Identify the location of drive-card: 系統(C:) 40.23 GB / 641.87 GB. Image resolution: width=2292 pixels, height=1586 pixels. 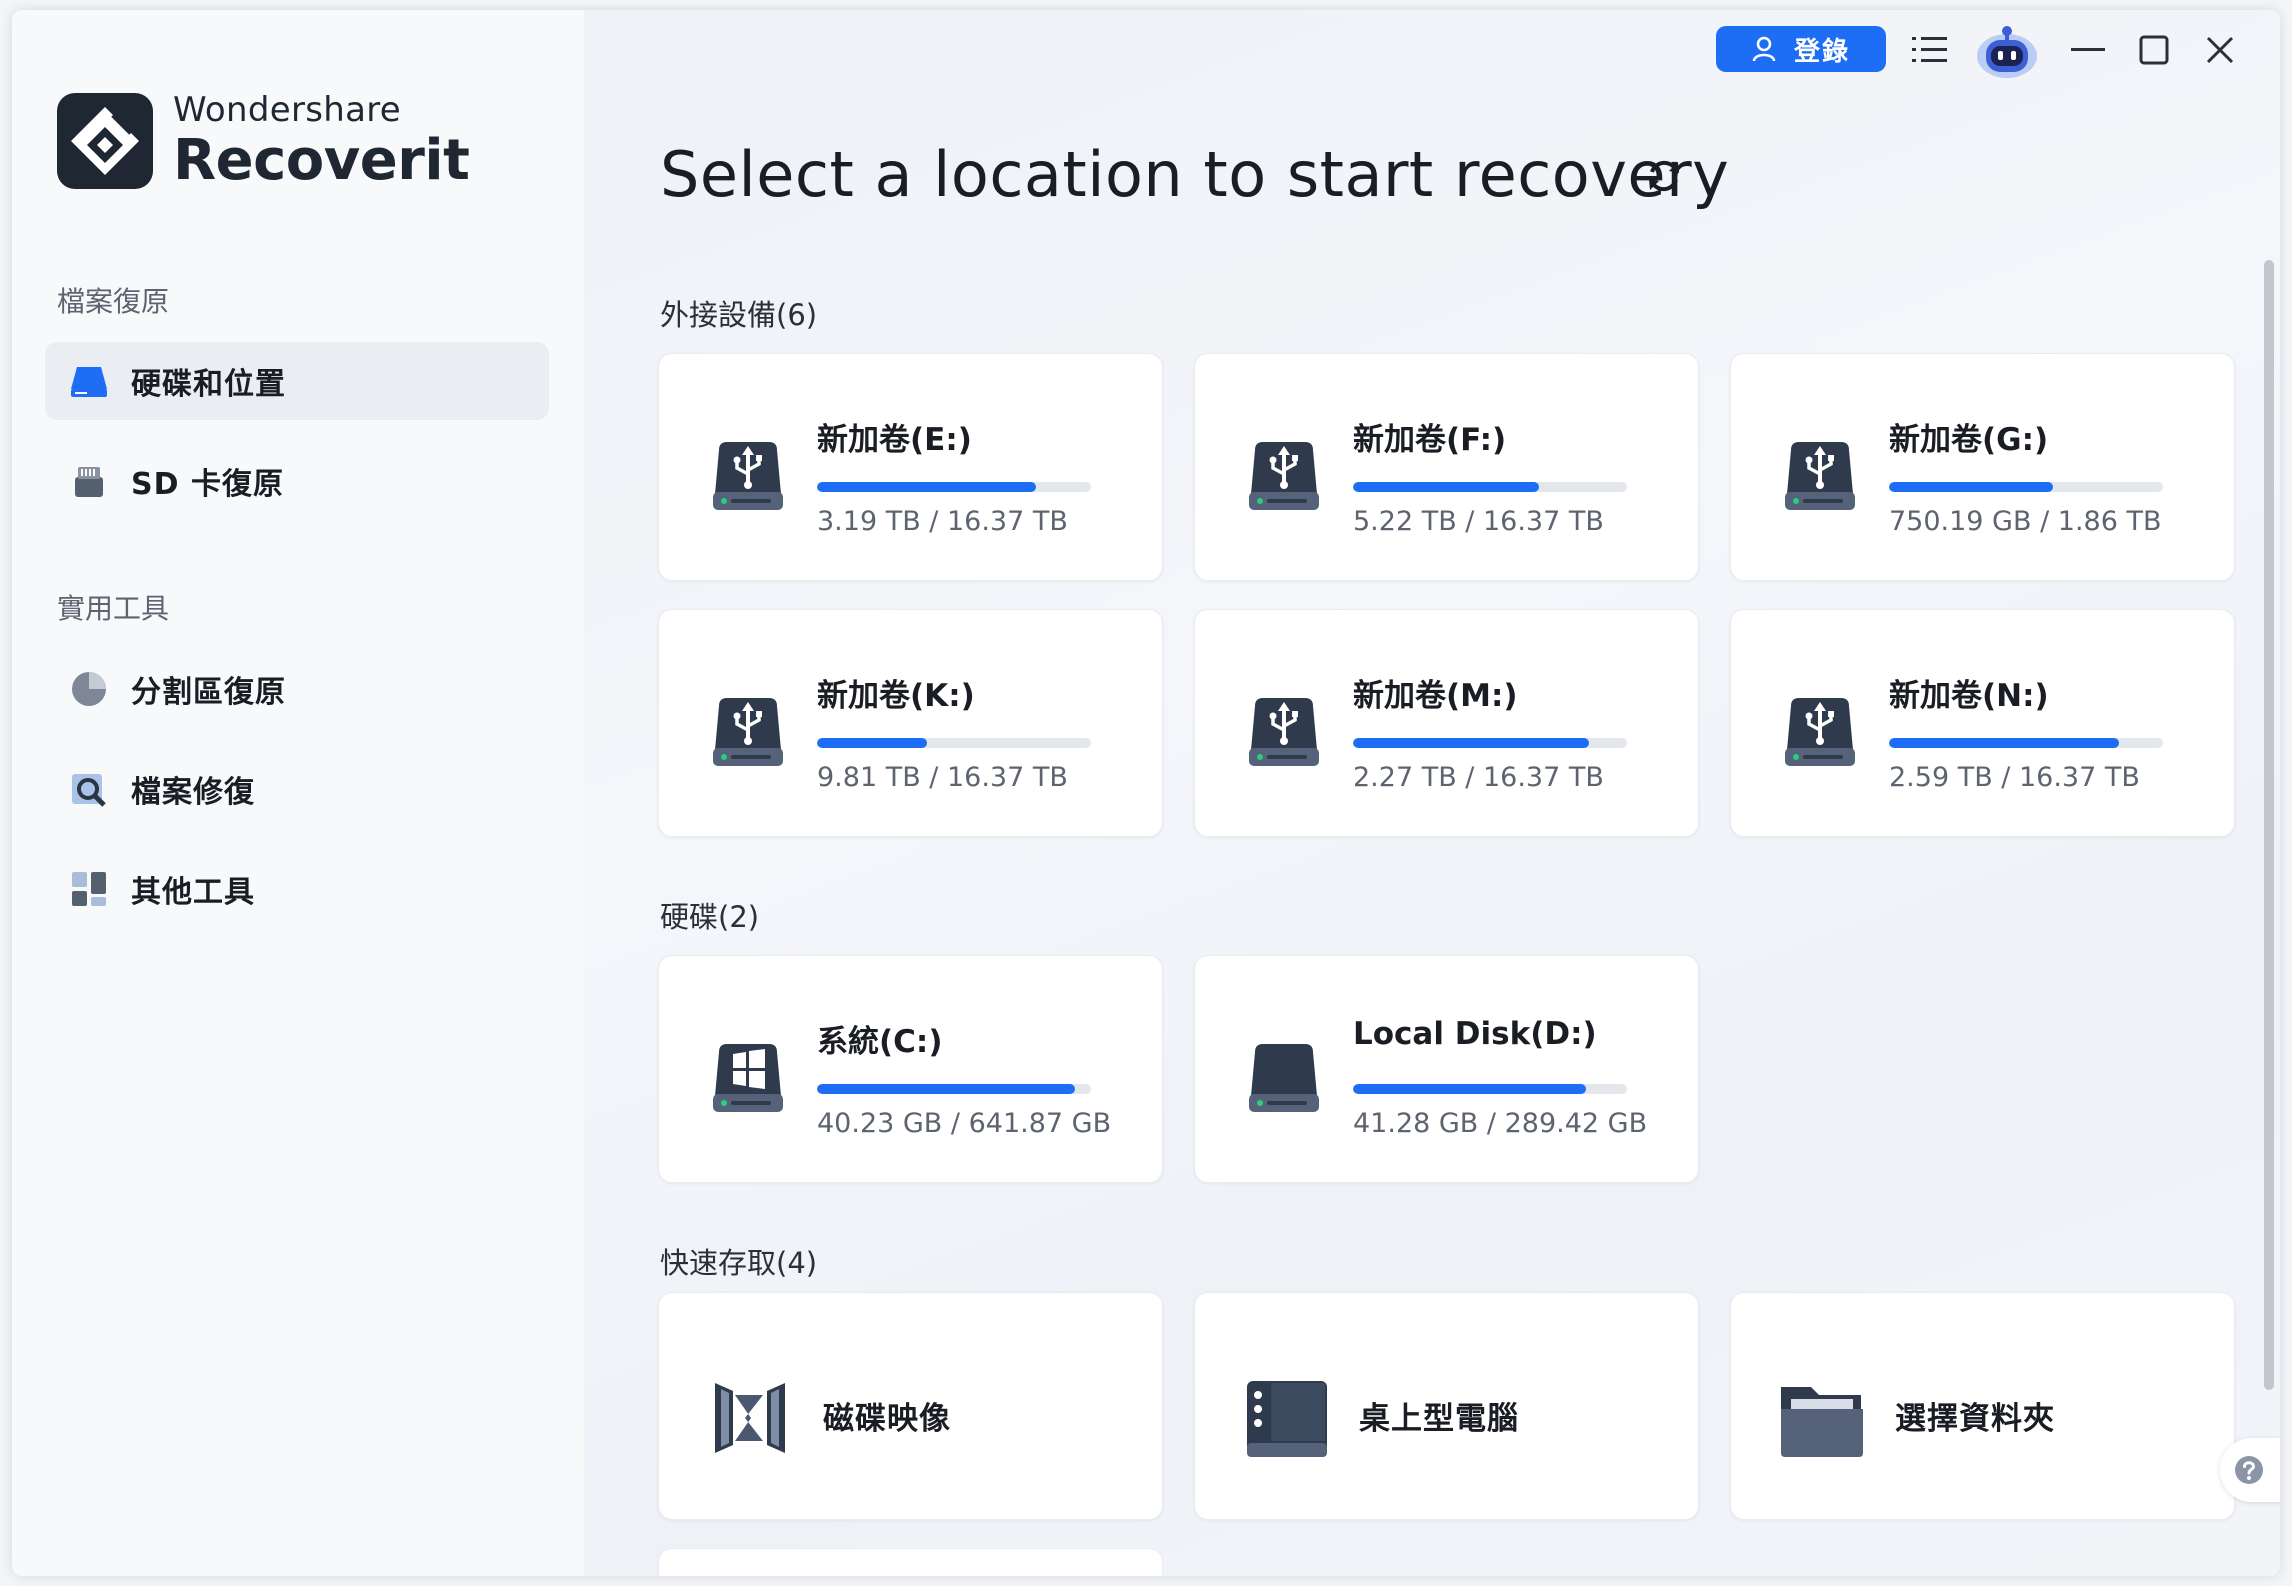
(910, 1069).